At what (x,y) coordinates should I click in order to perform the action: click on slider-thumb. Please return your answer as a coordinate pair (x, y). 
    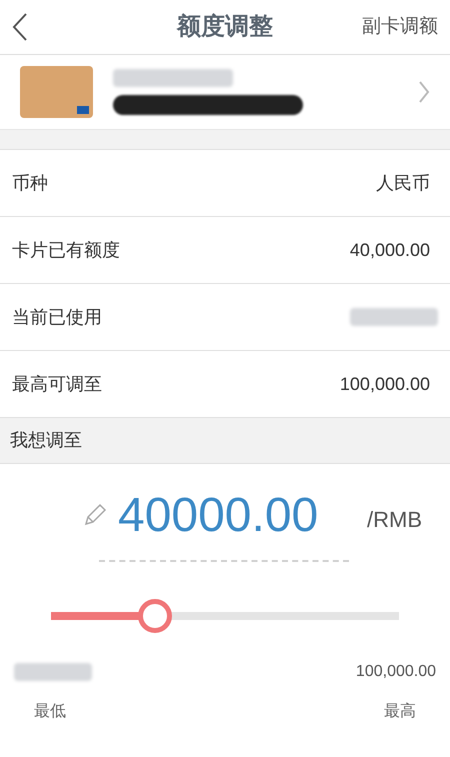
    Looking at the image, I should click on (155, 616).